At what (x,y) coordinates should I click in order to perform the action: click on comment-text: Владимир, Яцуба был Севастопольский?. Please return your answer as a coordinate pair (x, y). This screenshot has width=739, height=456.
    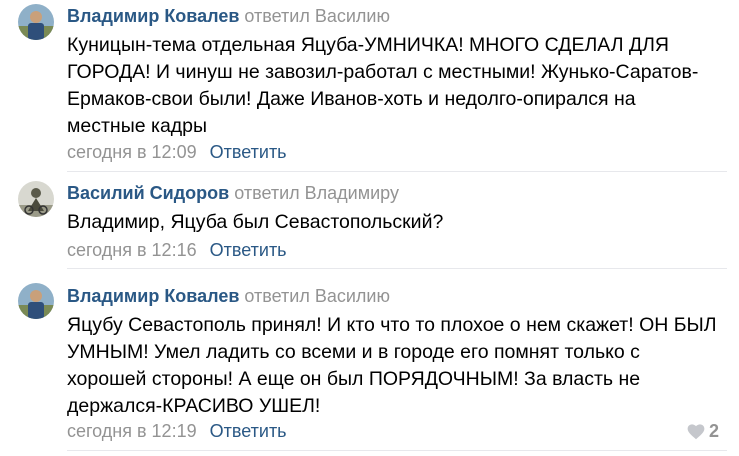
    Looking at the image, I should click on (397, 222).